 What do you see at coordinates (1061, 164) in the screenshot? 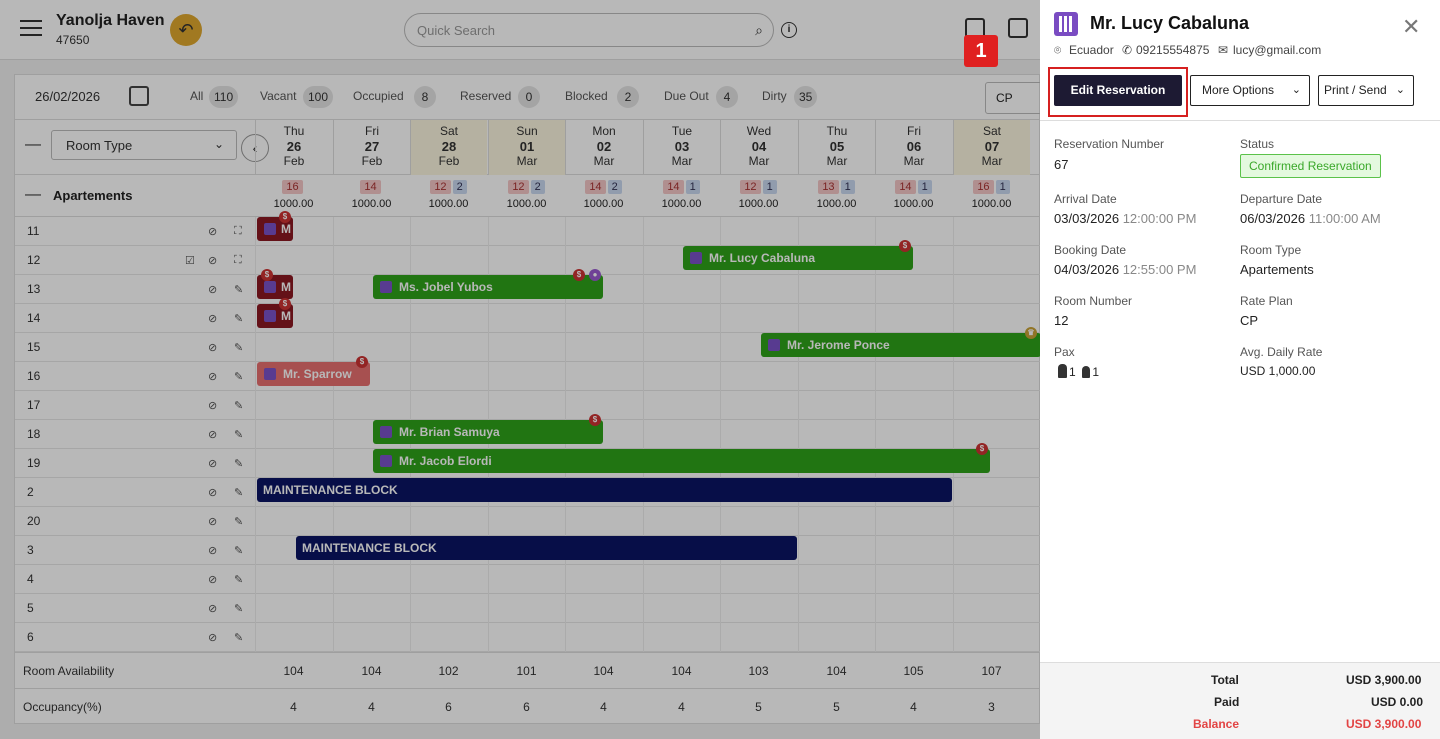
I see `reservation-number: 67` at bounding box center [1061, 164].